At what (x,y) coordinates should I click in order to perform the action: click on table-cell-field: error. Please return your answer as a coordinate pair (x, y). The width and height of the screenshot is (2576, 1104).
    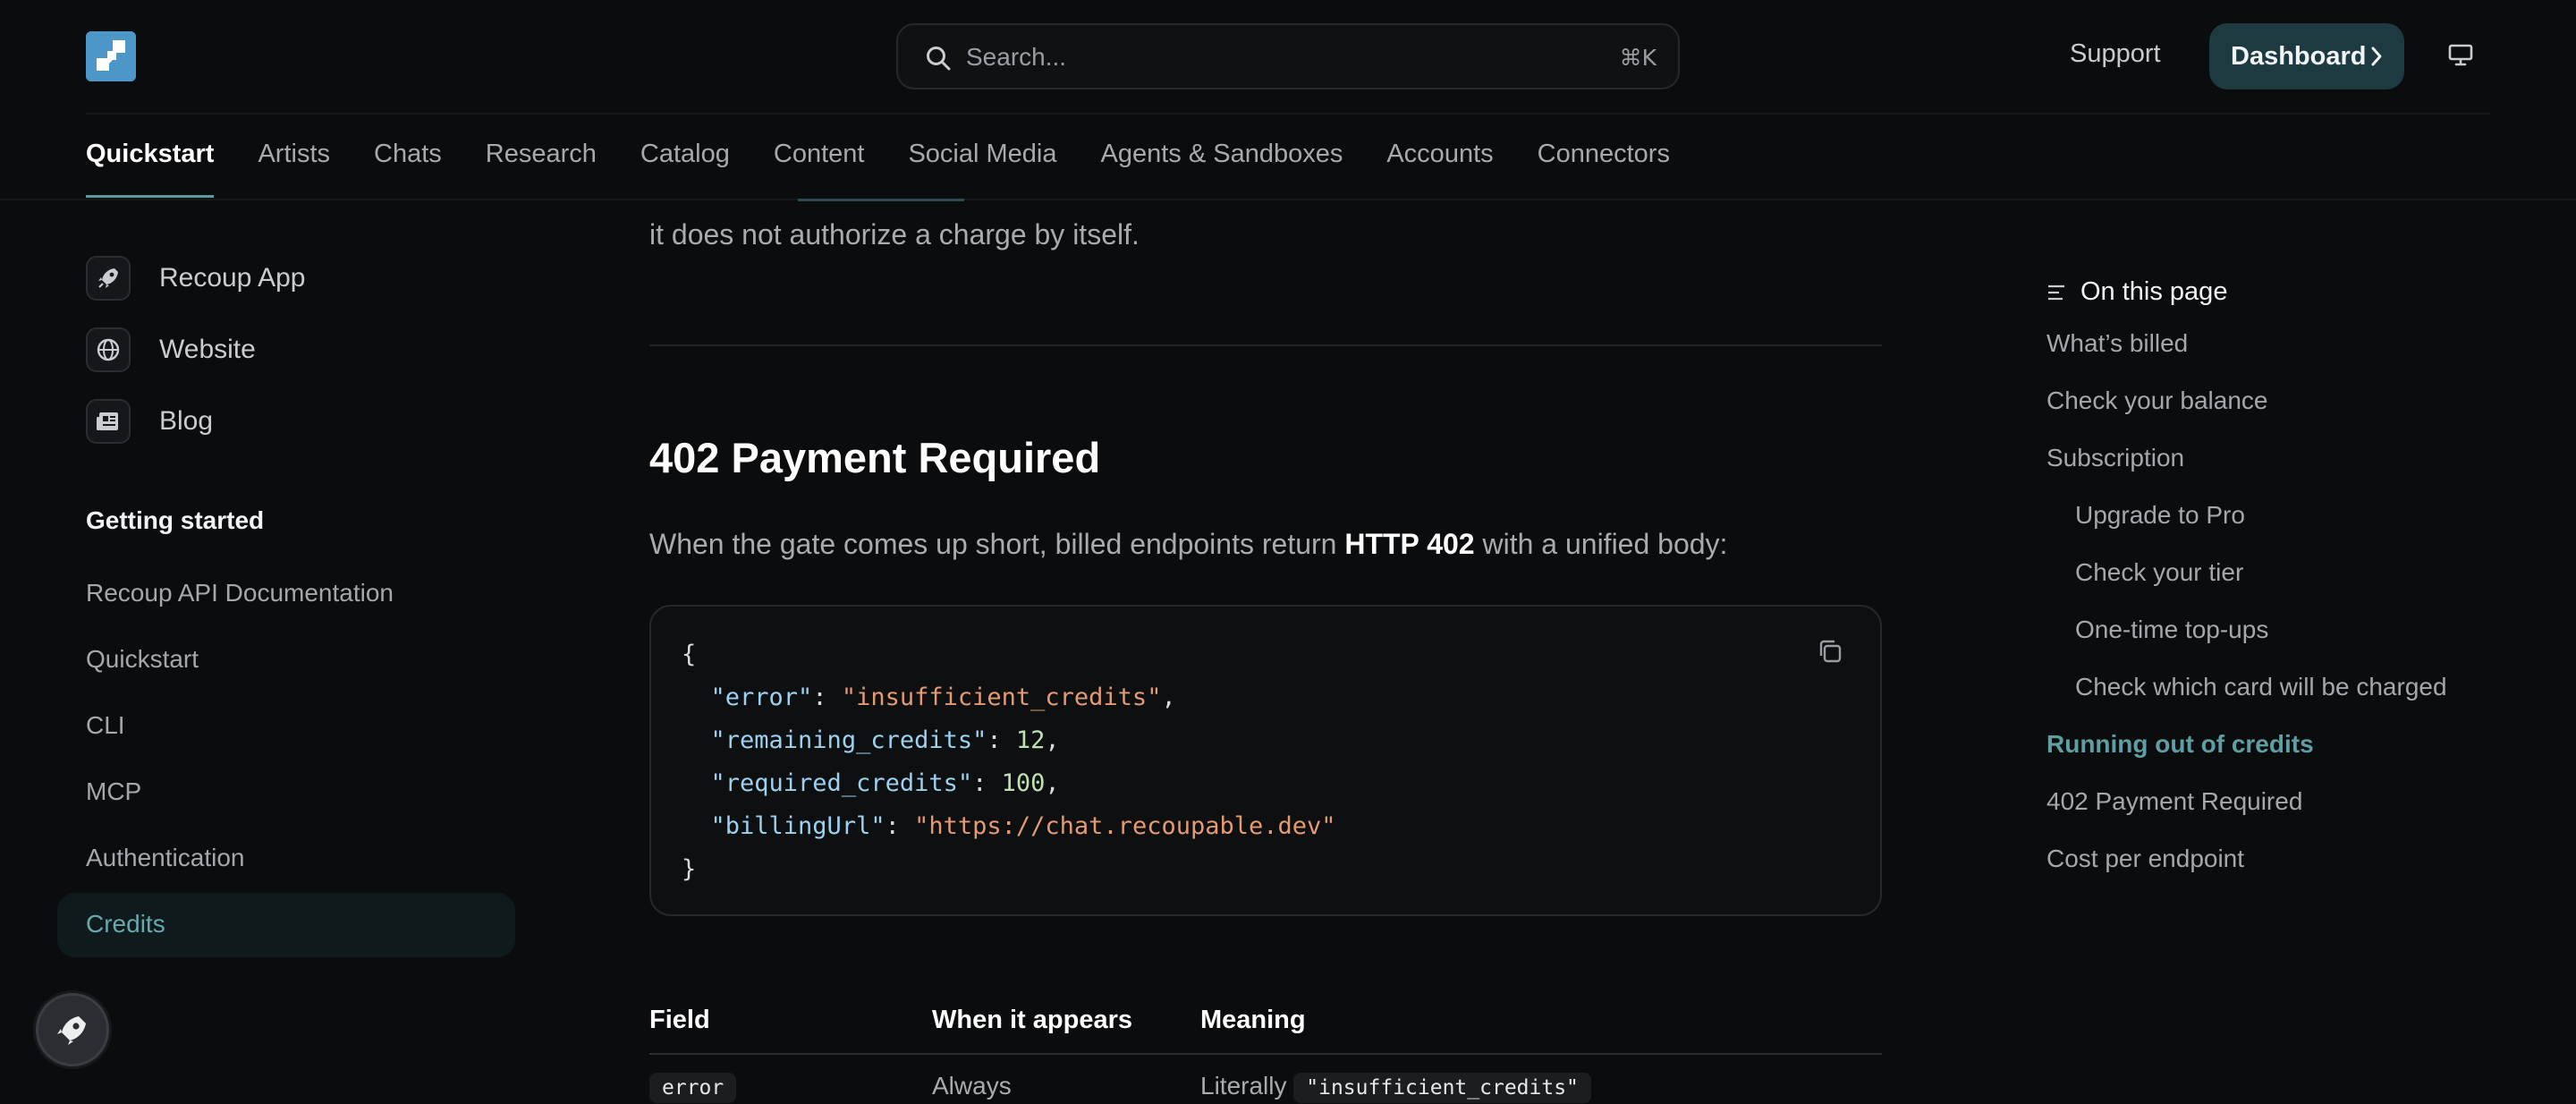
    Looking at the image, I should click on (693, 1087).